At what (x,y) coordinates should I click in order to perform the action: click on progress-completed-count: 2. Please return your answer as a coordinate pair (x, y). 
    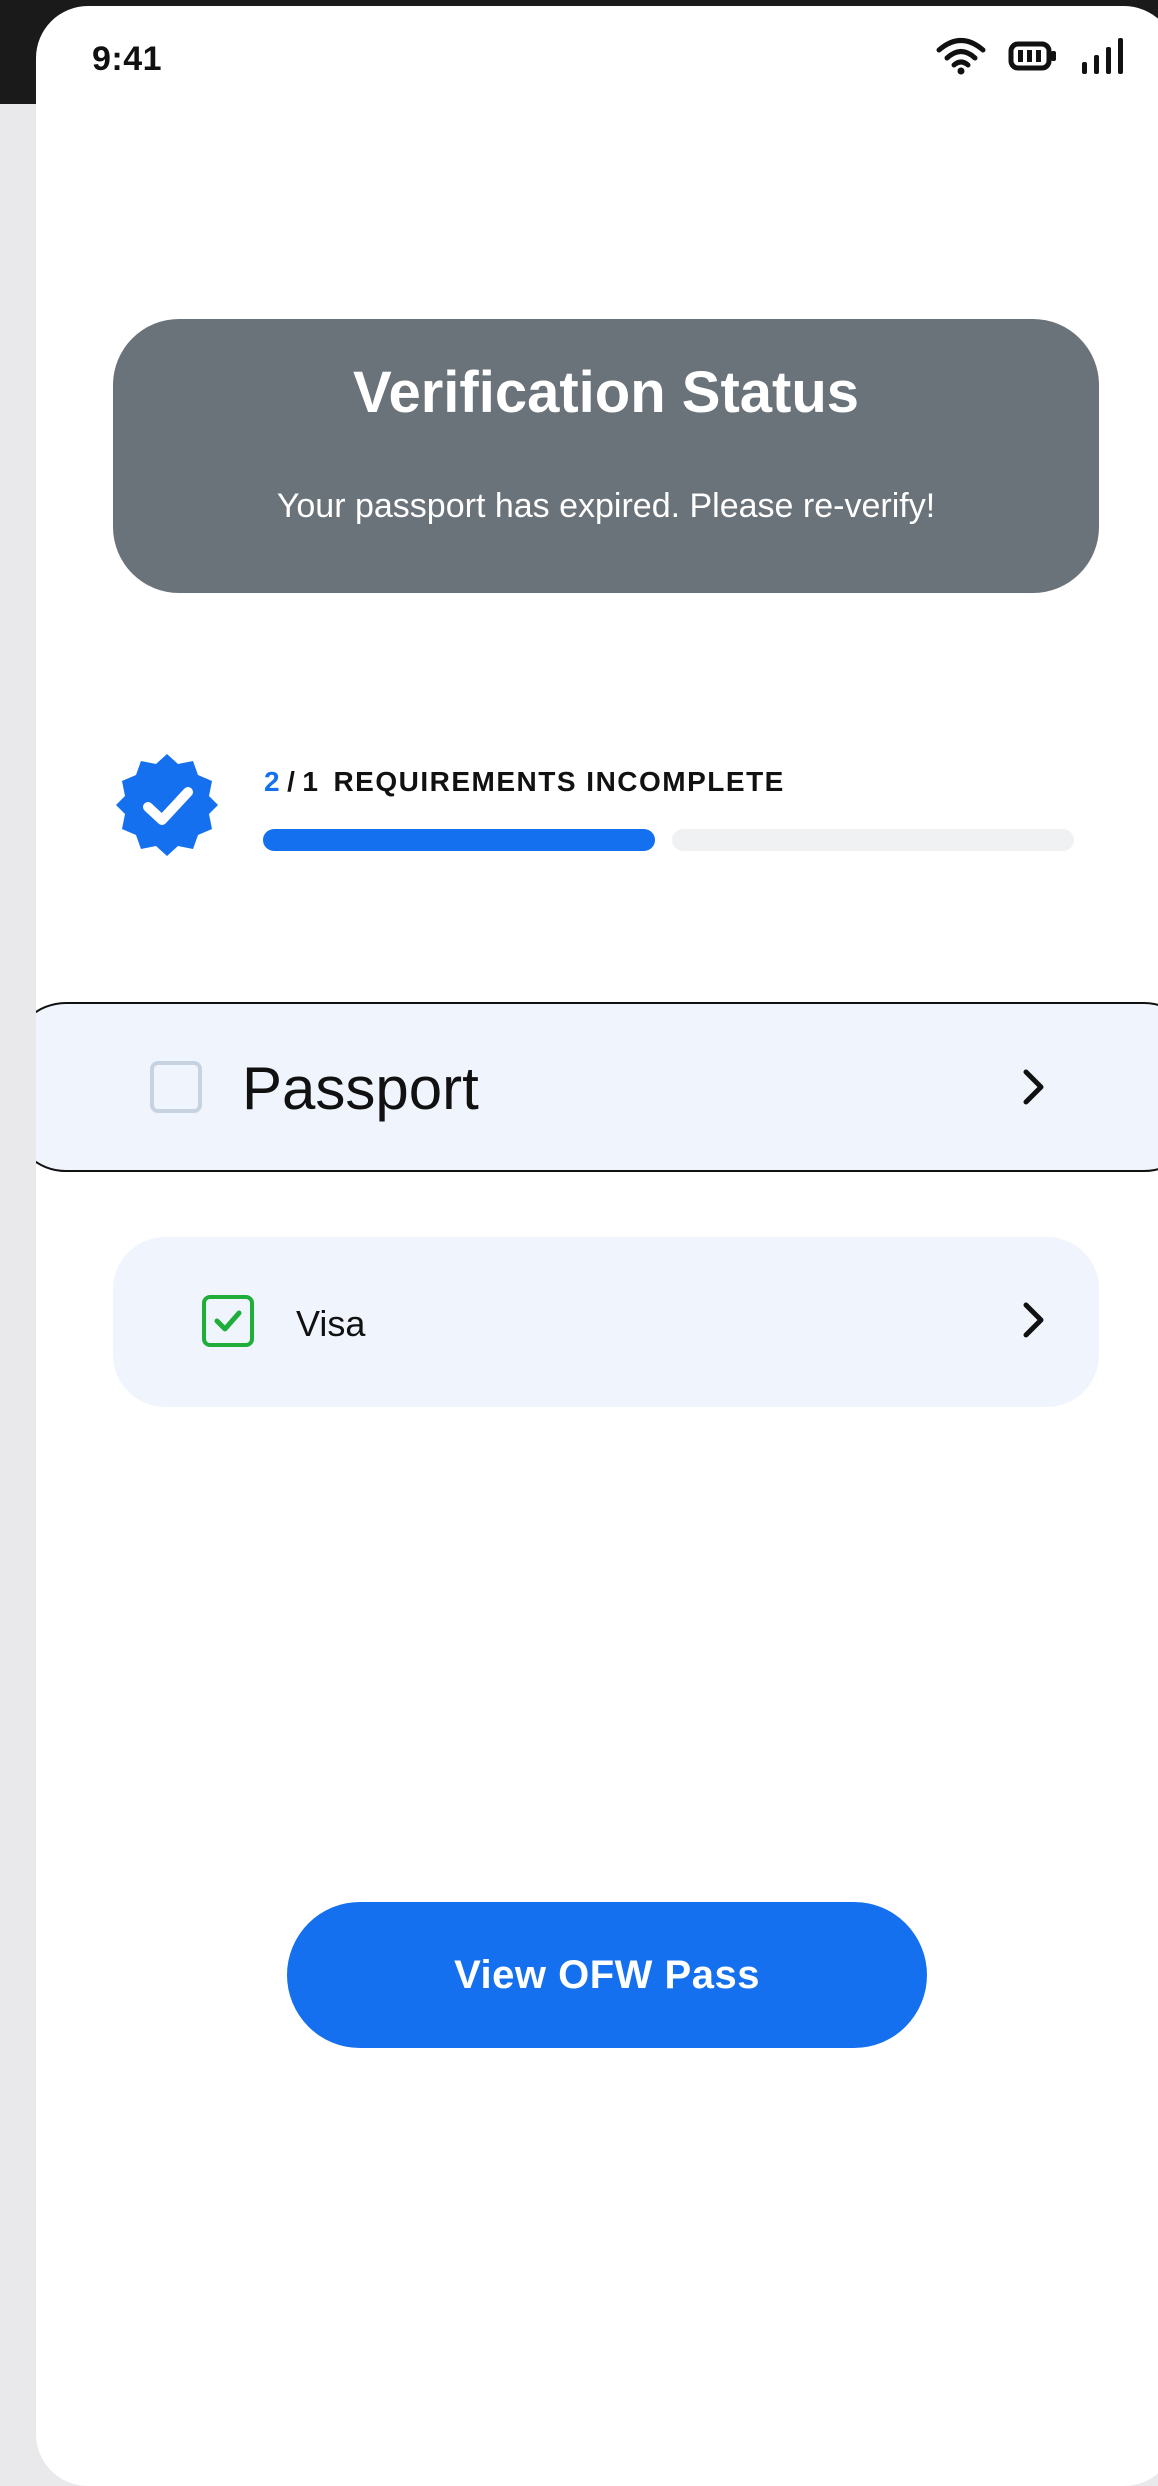
    Looking at the image, I should click on (273, 781).